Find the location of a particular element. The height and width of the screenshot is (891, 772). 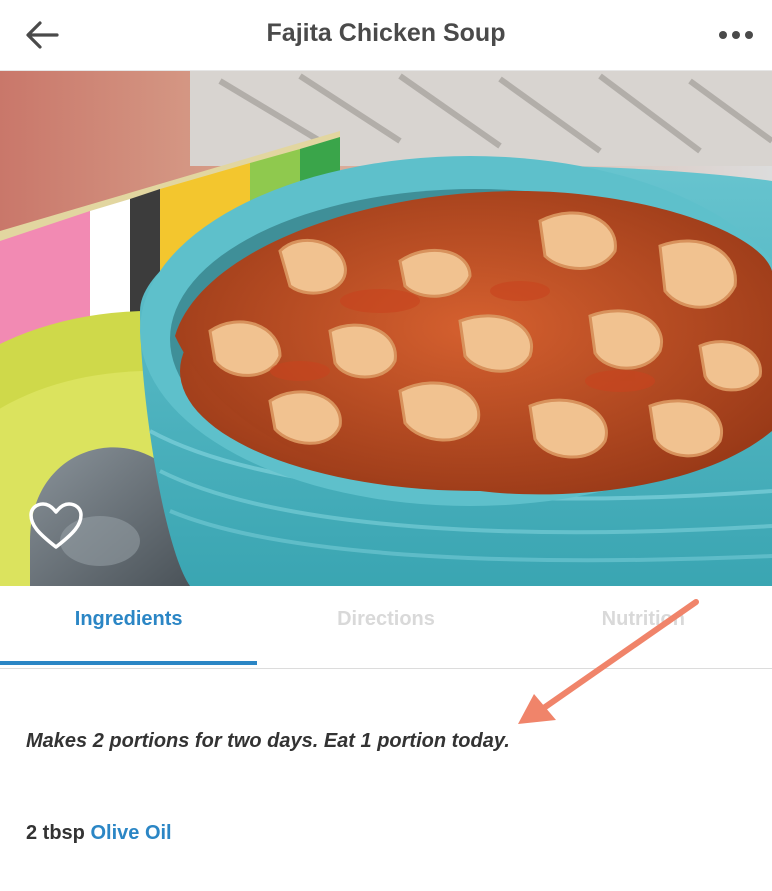

arrow-left-icon is located at coordinates (42, 35).